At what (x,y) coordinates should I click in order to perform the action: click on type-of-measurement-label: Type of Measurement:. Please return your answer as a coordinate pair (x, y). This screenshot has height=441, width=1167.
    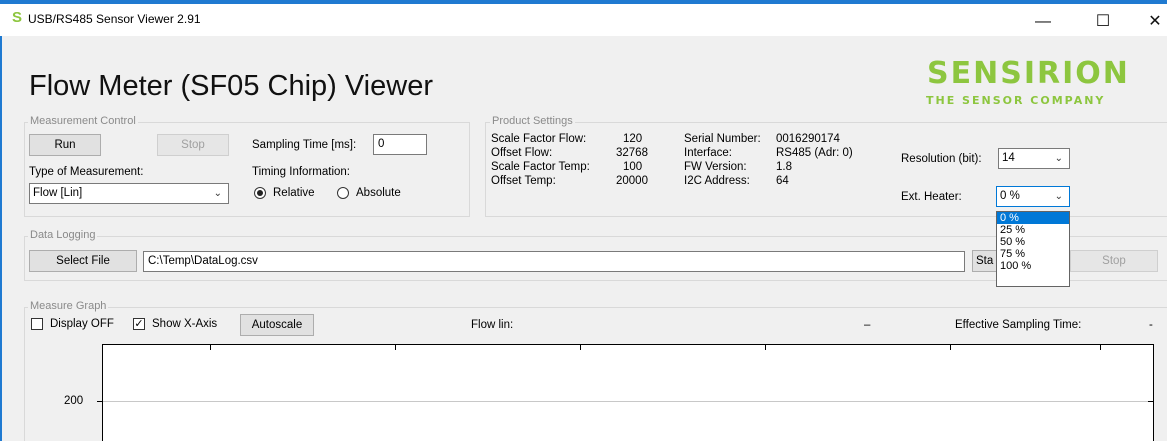
    Looking at the image, I should click on (86, 172).